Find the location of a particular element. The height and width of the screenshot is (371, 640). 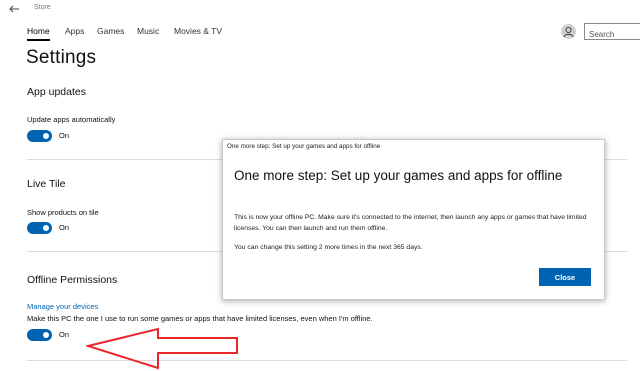

setting-label-update-apps: Update apps automatically is located at coordinates (71, 119).